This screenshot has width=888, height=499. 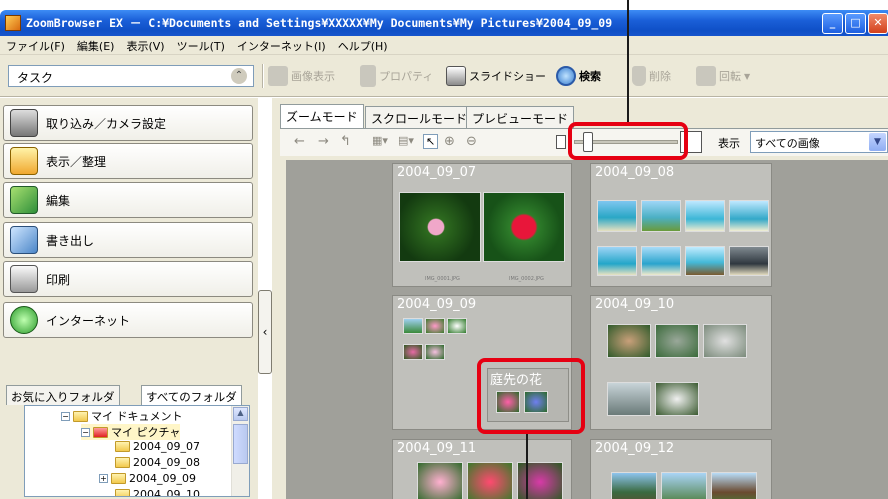 What do you see at coordinates (157, 462) in the screenshot?
I see `tree-node-2004-09-08: 2004_09_08` at bounding box center [157, 462].